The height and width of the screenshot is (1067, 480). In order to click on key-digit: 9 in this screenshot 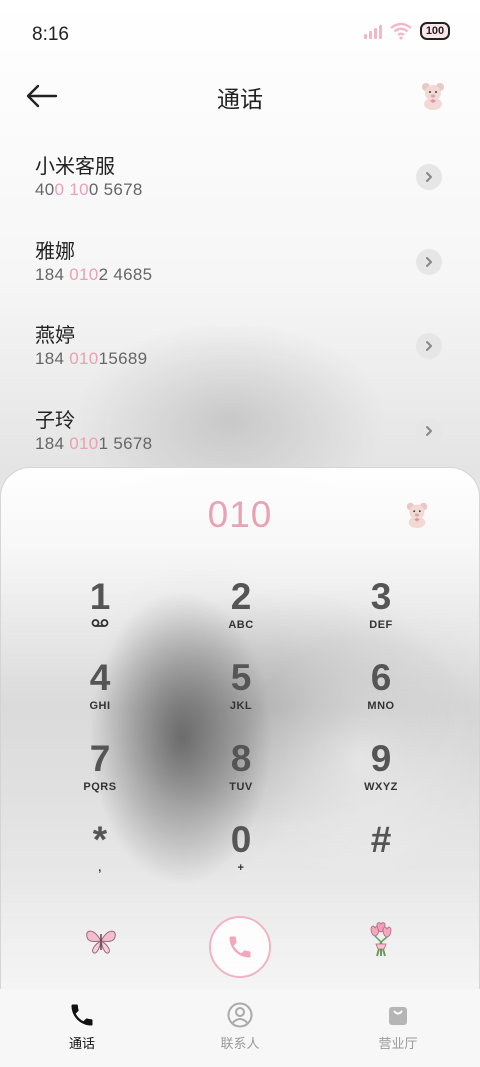, I will do `click(381, 758)`.